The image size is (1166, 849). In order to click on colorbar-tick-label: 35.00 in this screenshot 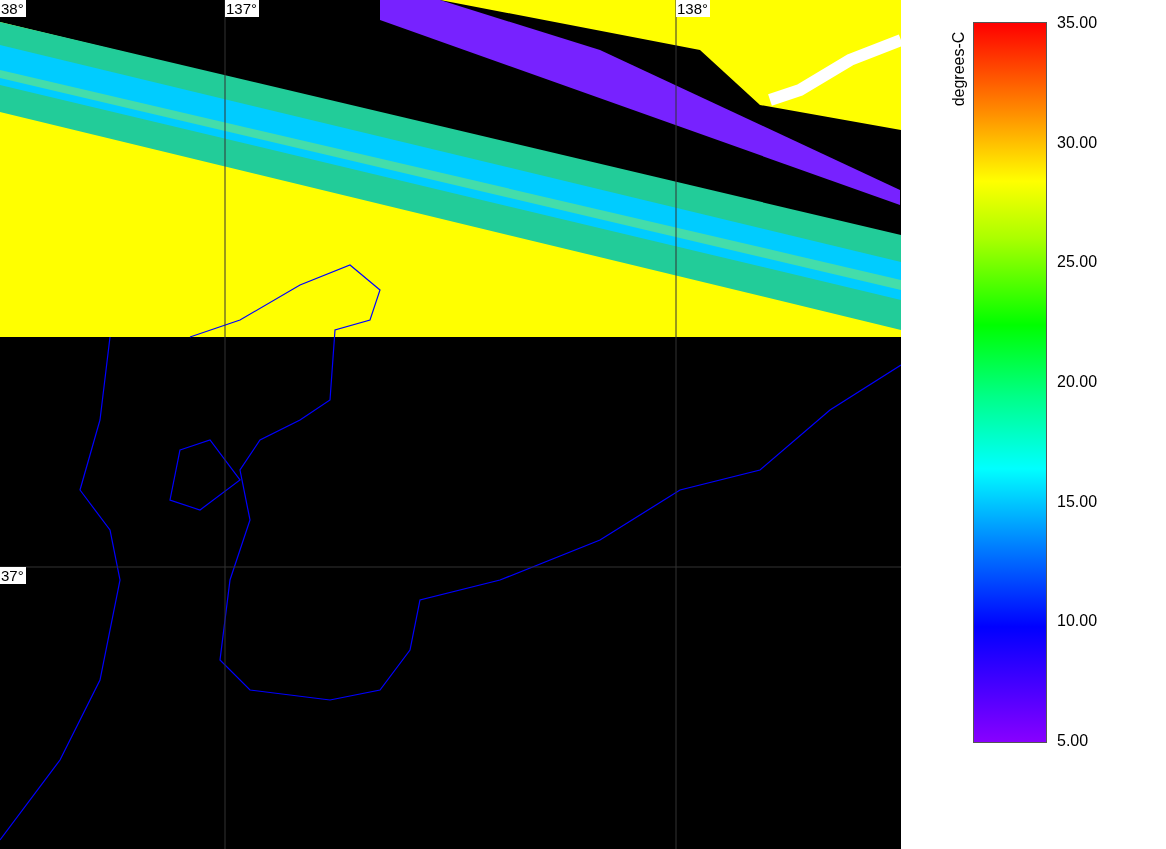, I will do `click(1077, 22)`.